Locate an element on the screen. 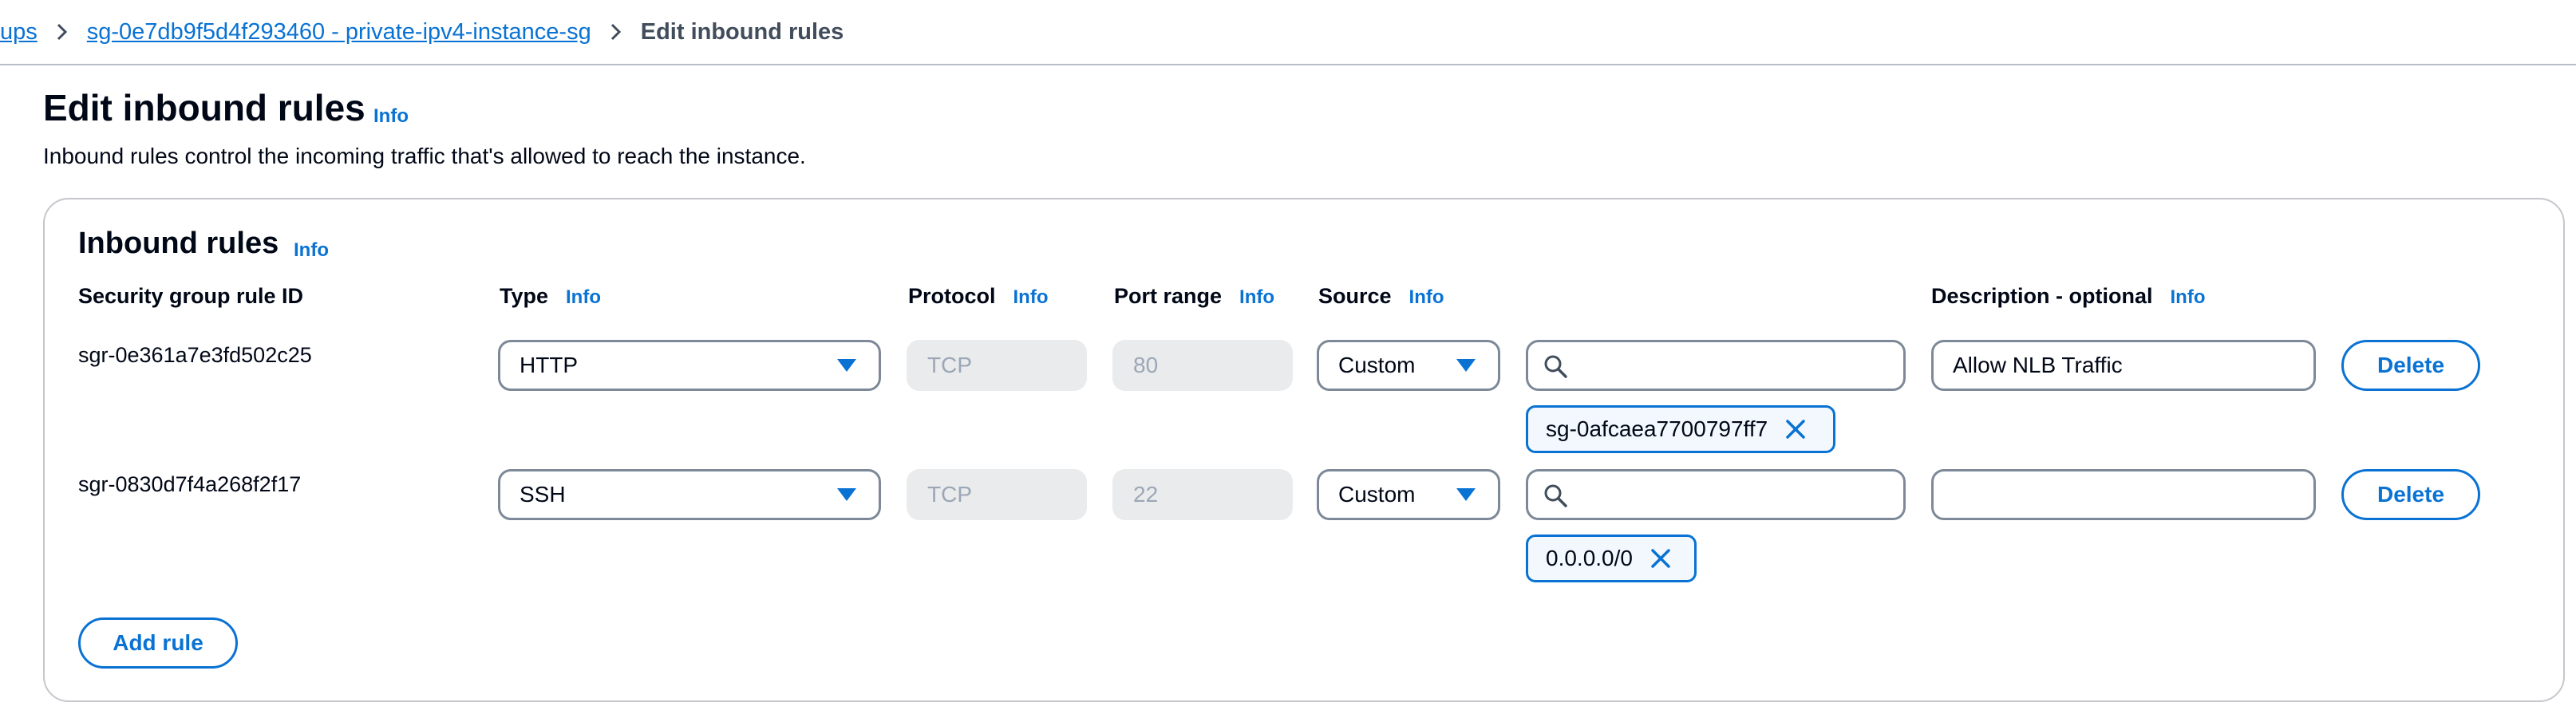 Image resolution: width=2576 pixels, height=718 pixels. breadcrumb-security-groups-link: ups is located at coordinates (19, 32).